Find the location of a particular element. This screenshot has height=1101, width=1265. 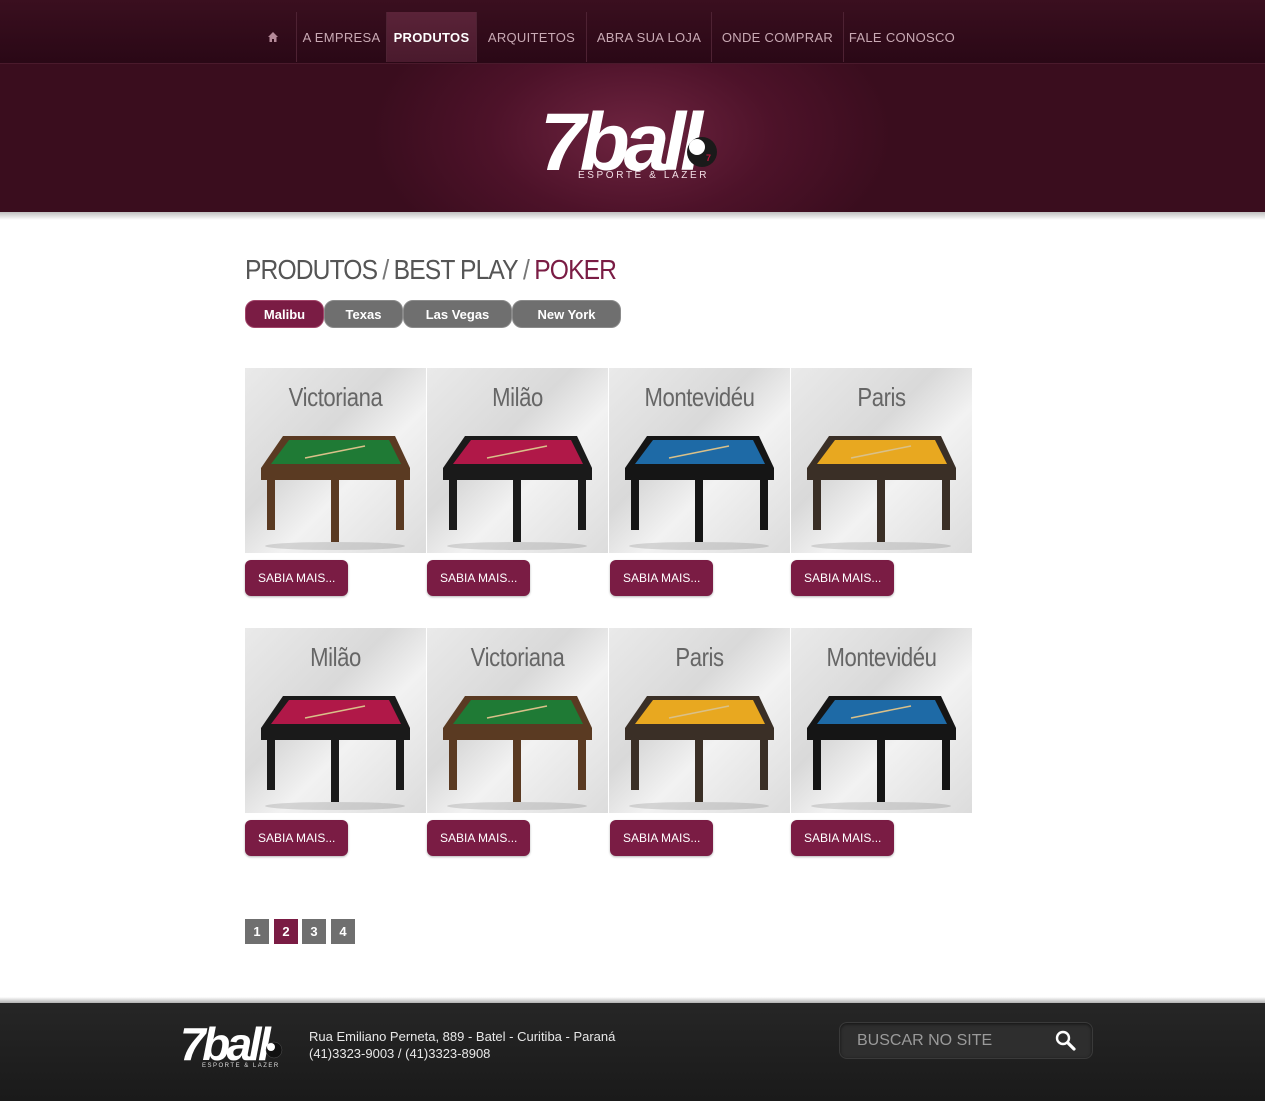

page-2: 2 is located at coordinates (286, 931).